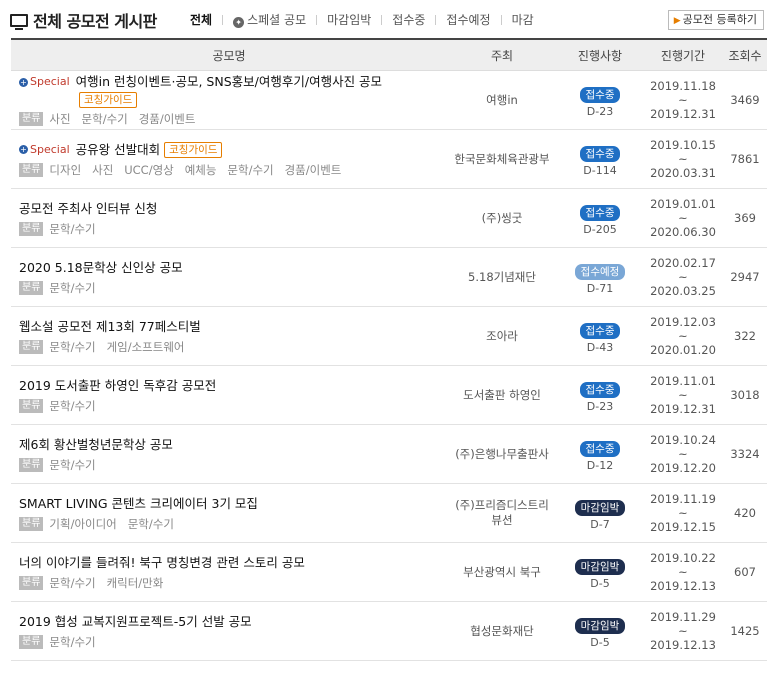  What do you see at coordinates (101, 268) in the screenshot?
I see `contest-title-link: 2020 5.18문학상 신인상 공모` at bounding box center [101, 268].